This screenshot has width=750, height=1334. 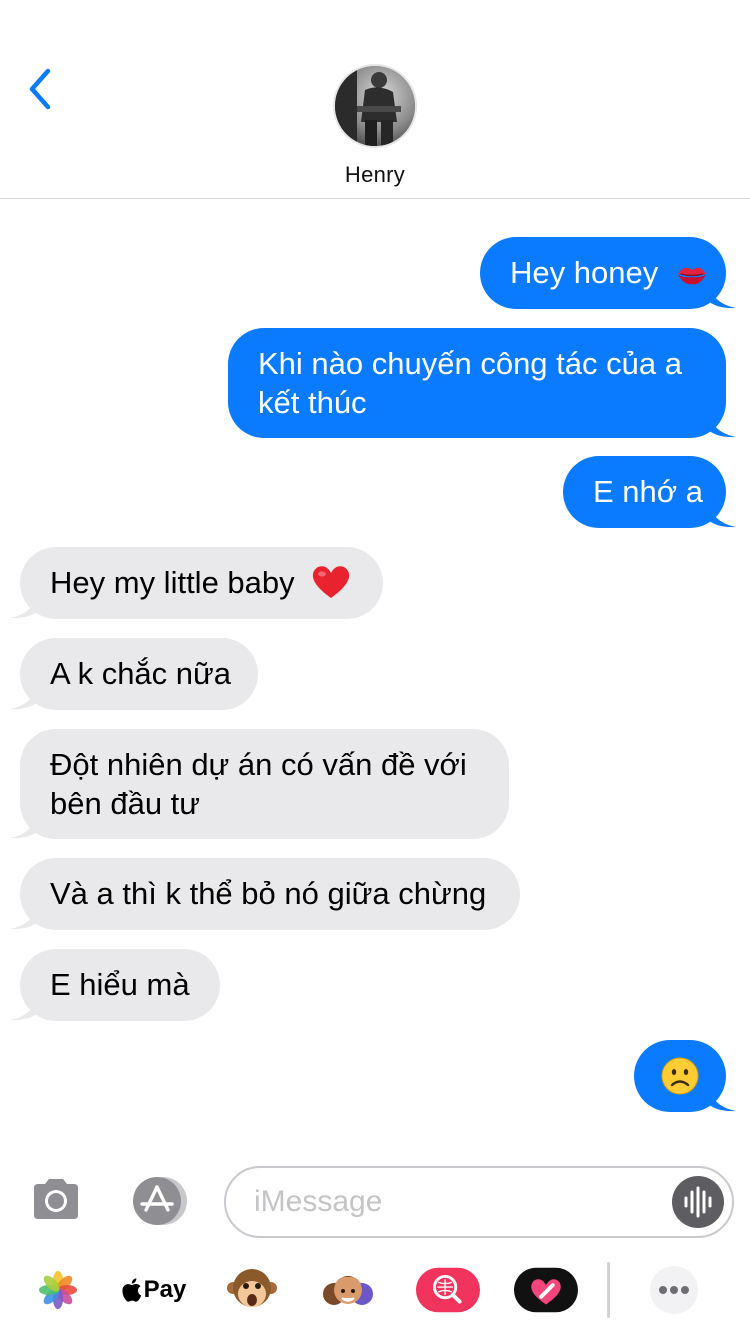 What do you see at coordinates (120, 984) in the screenshot?
I see `message-text: E hiểu mà` at bounding box center [120, 984].